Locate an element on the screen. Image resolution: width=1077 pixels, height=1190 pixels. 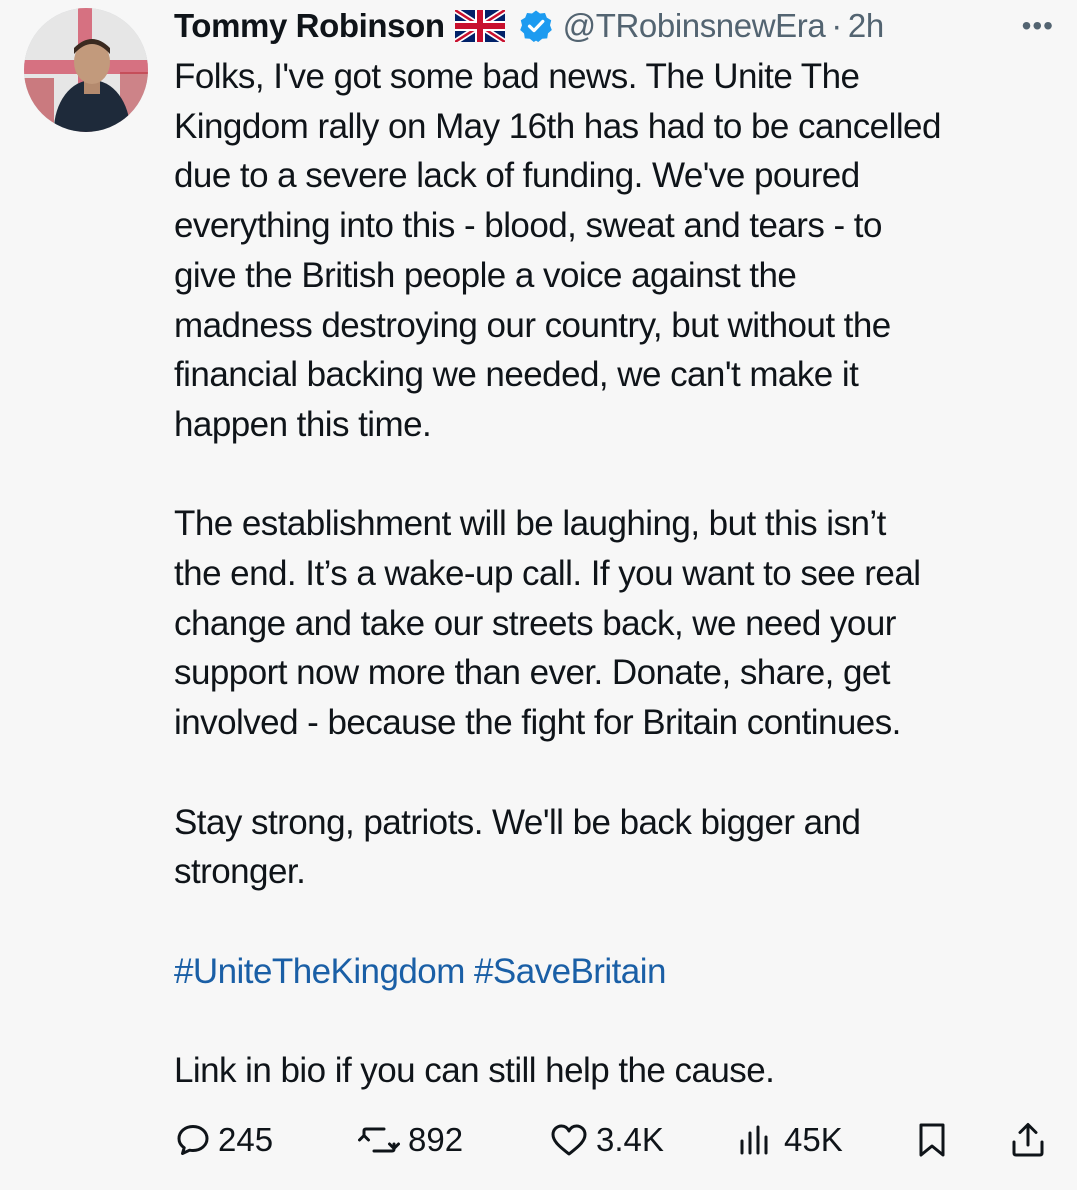
reply-icon is located at coordinates (197, 1140).